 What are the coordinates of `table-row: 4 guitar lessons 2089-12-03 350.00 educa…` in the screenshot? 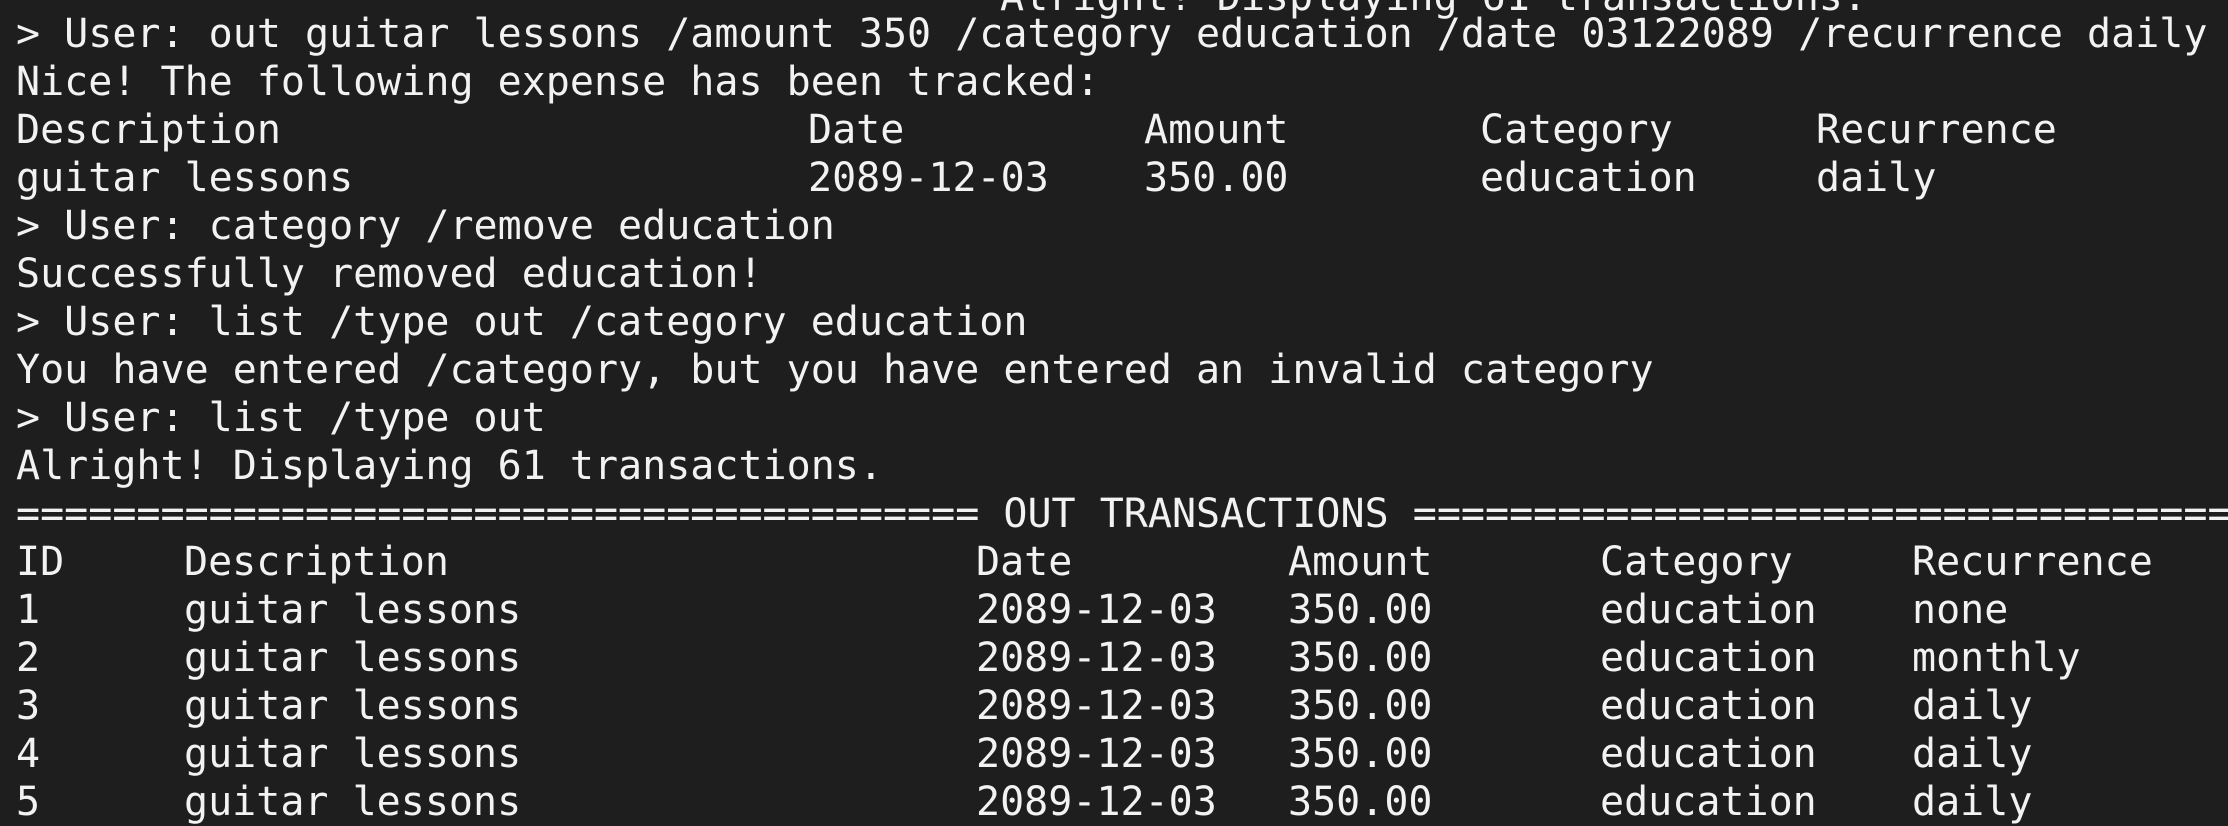 It's located at (1116, 754).